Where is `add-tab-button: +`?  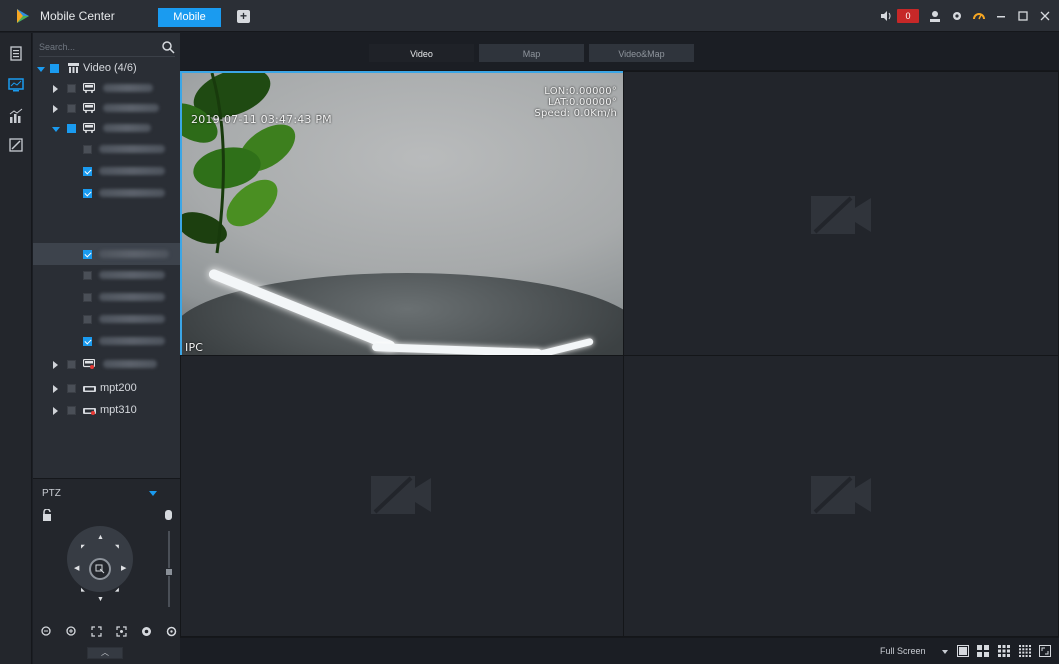
add-tab-button: + is located at coordinates (243, 16).